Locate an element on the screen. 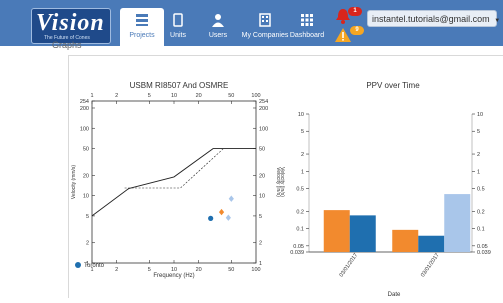 This screenshot has height=303, width=503. ppv-y-tick-label-left: 0.039 is located at coordinates (297, 253).